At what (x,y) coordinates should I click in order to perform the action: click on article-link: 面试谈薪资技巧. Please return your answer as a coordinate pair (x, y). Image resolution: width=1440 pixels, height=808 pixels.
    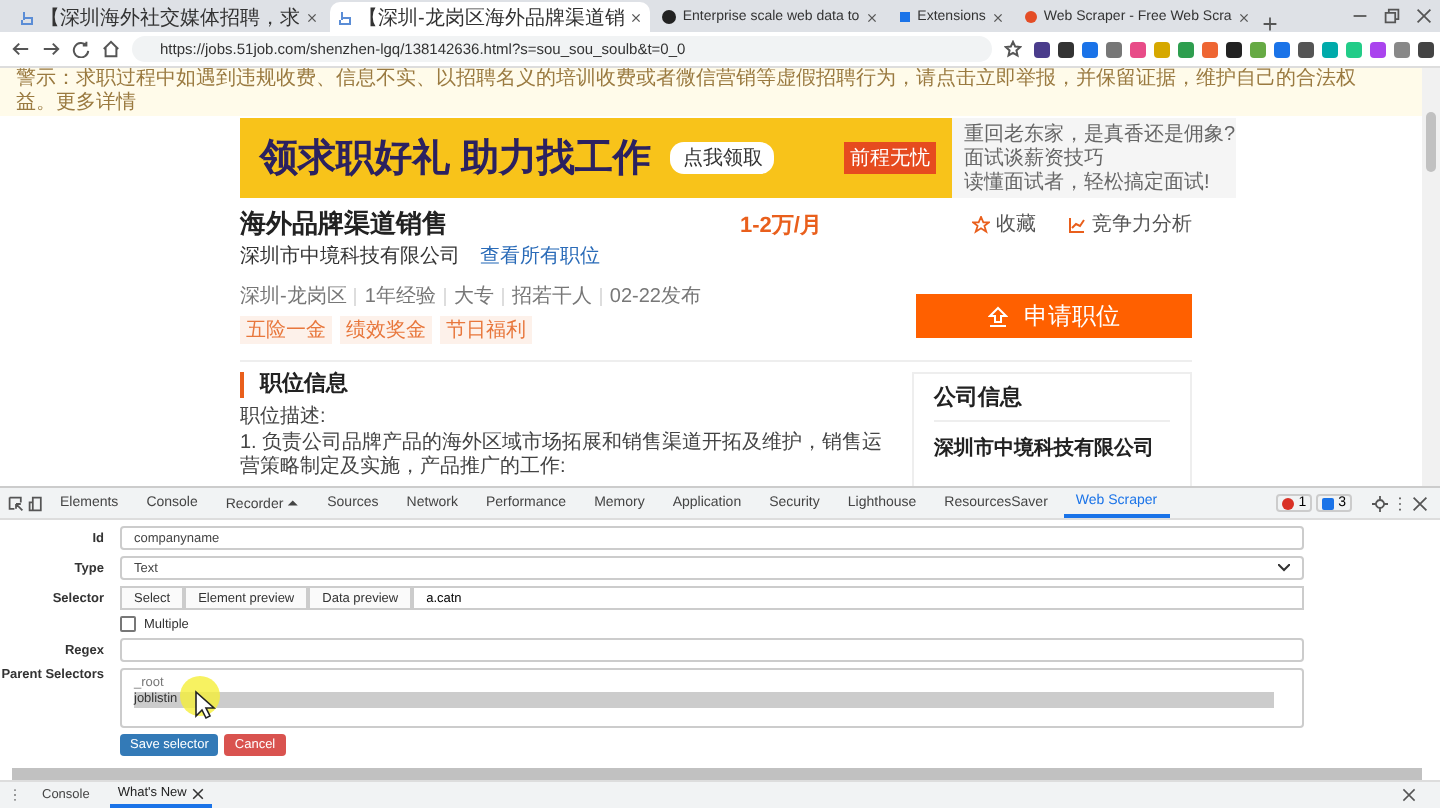
    Looking at the image, I should click on (1100, 158).